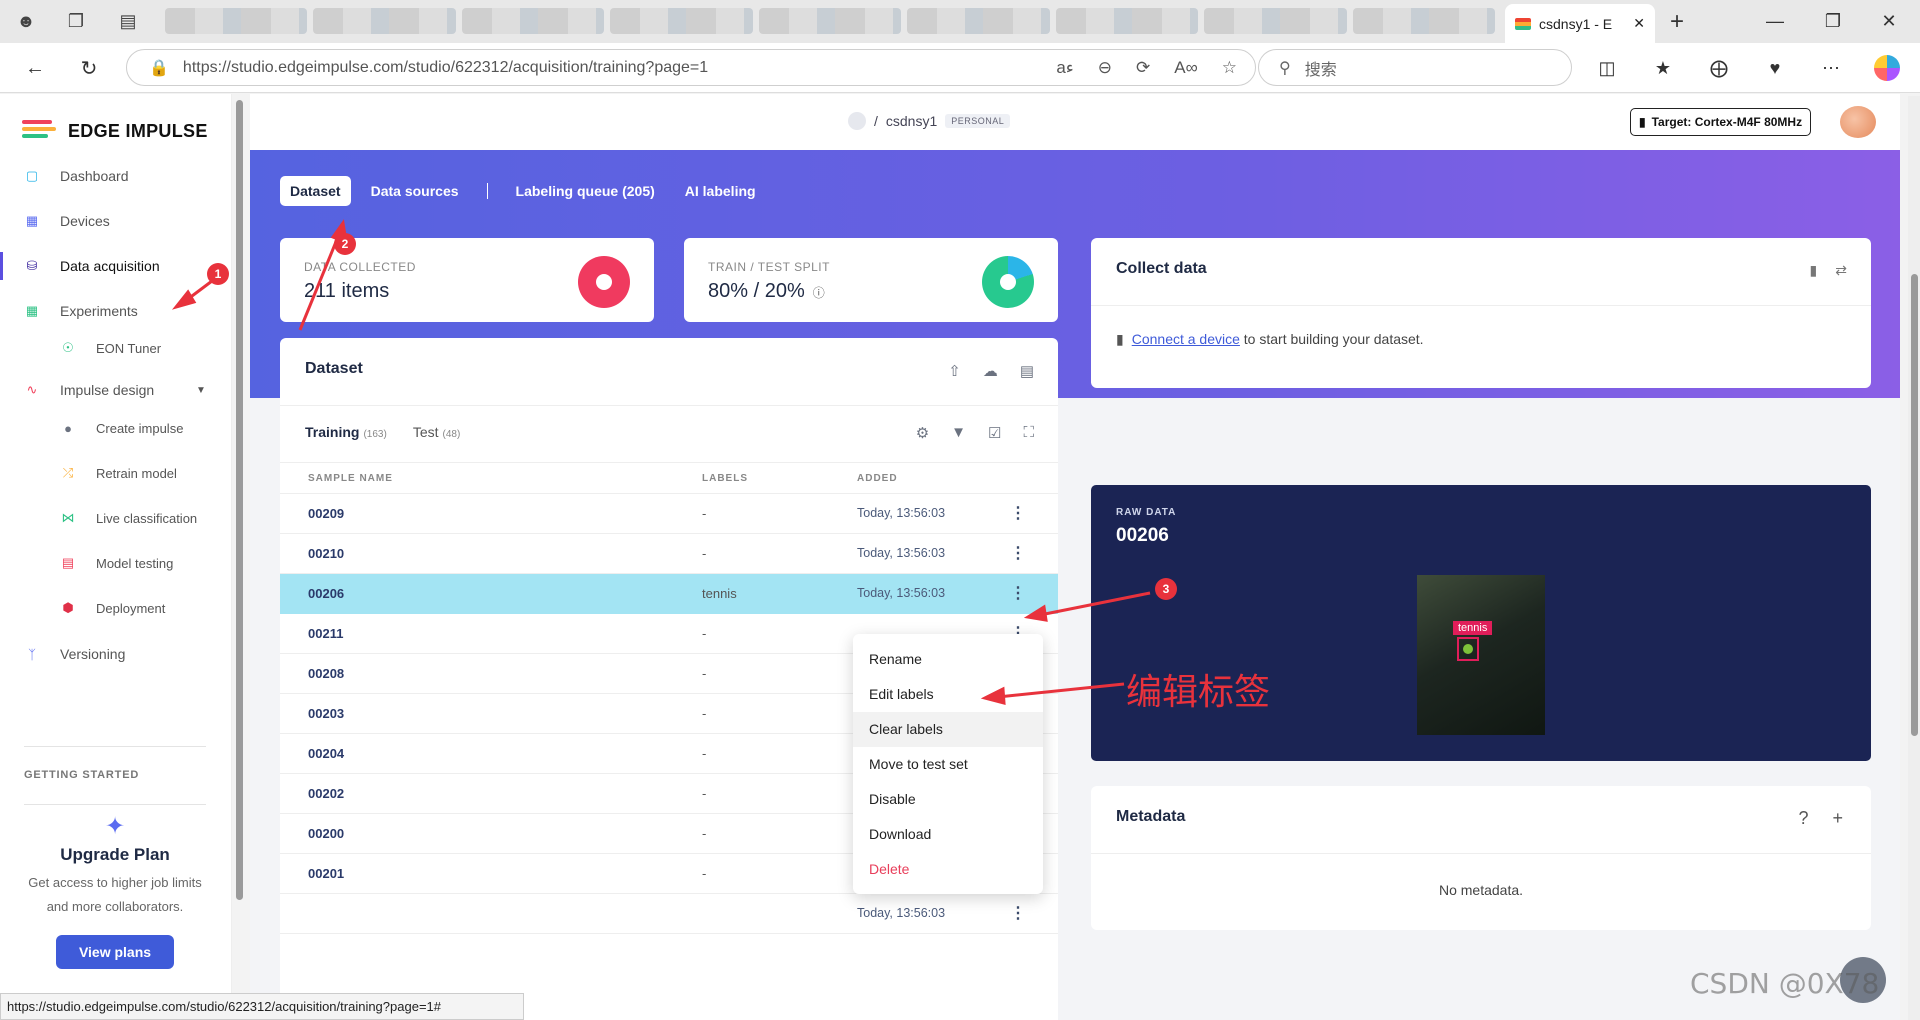 The height and width of the screenshot is (1020, 1920). What do you see at coordinates (1721, 122) in the screenshot?
I see `target-device-button: ▮ Target: Cortex-M4F 80MHz` at bounding box center [1721, 122].